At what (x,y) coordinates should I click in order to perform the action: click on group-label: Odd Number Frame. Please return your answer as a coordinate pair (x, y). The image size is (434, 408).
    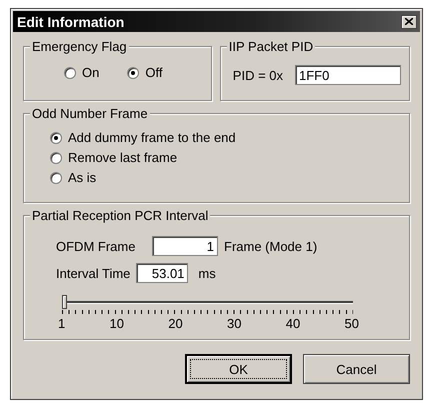
    Looking at the image, I should click on (90, 113).